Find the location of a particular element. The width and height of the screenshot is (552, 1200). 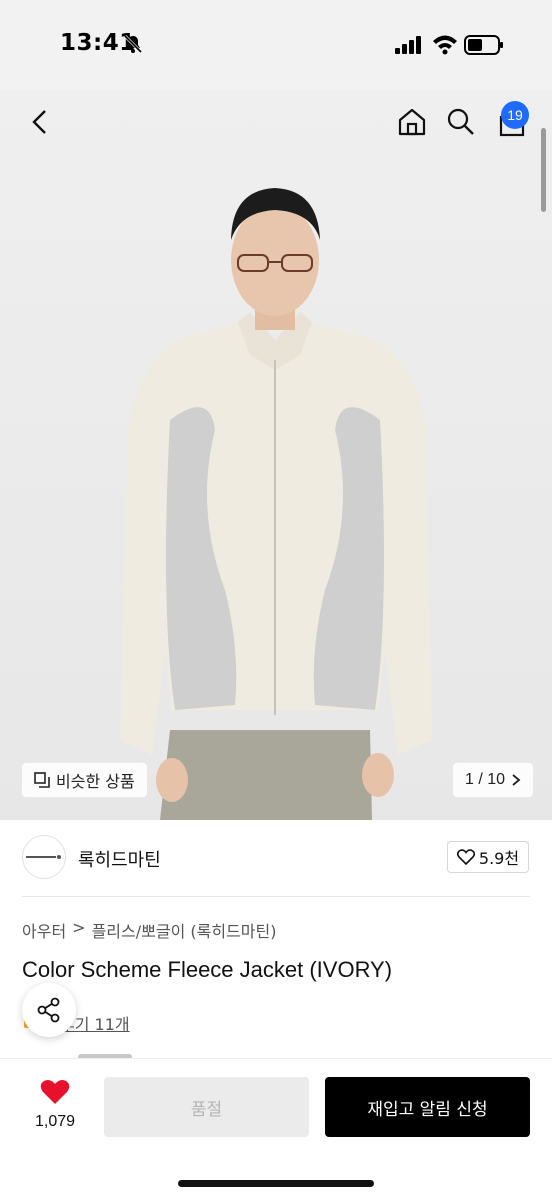

restock-alert-button: 재입고 알림 신청 is located at coordinates (427, 1107).